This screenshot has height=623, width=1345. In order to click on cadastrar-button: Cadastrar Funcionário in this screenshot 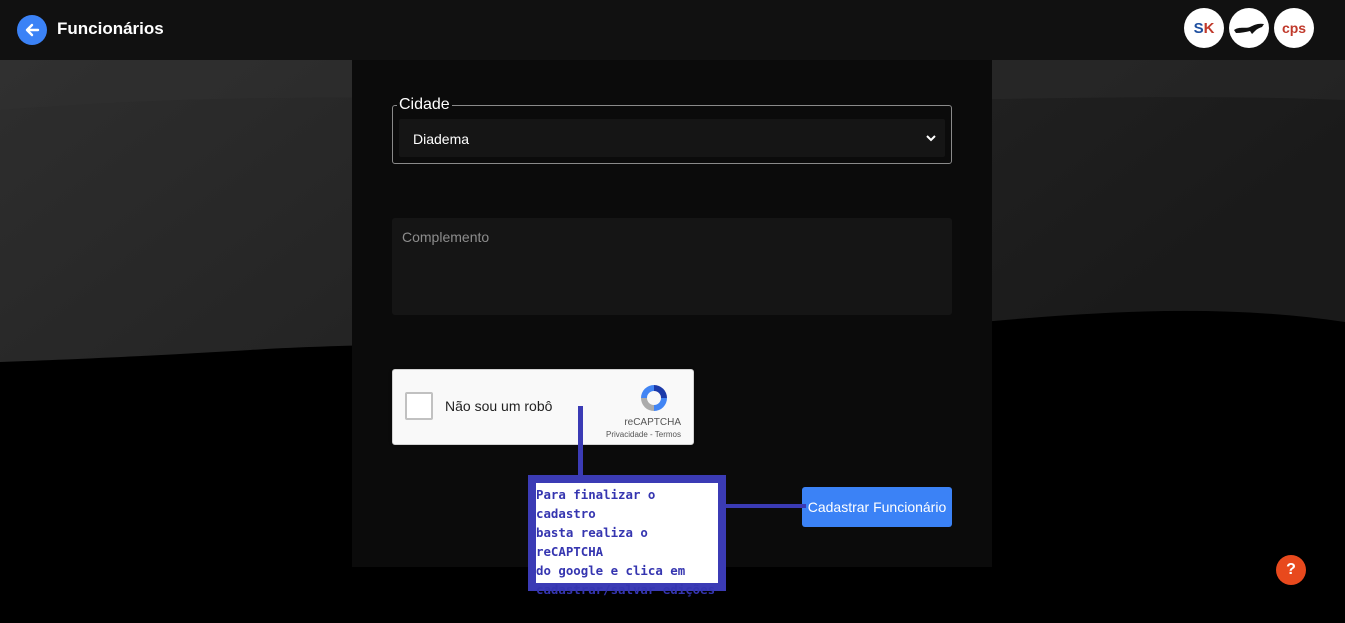, I will do `click(877, 507)`.